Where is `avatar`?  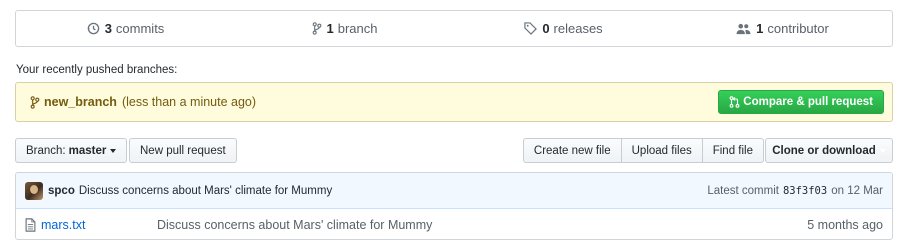 avatar is located at coordinates (34, 190).